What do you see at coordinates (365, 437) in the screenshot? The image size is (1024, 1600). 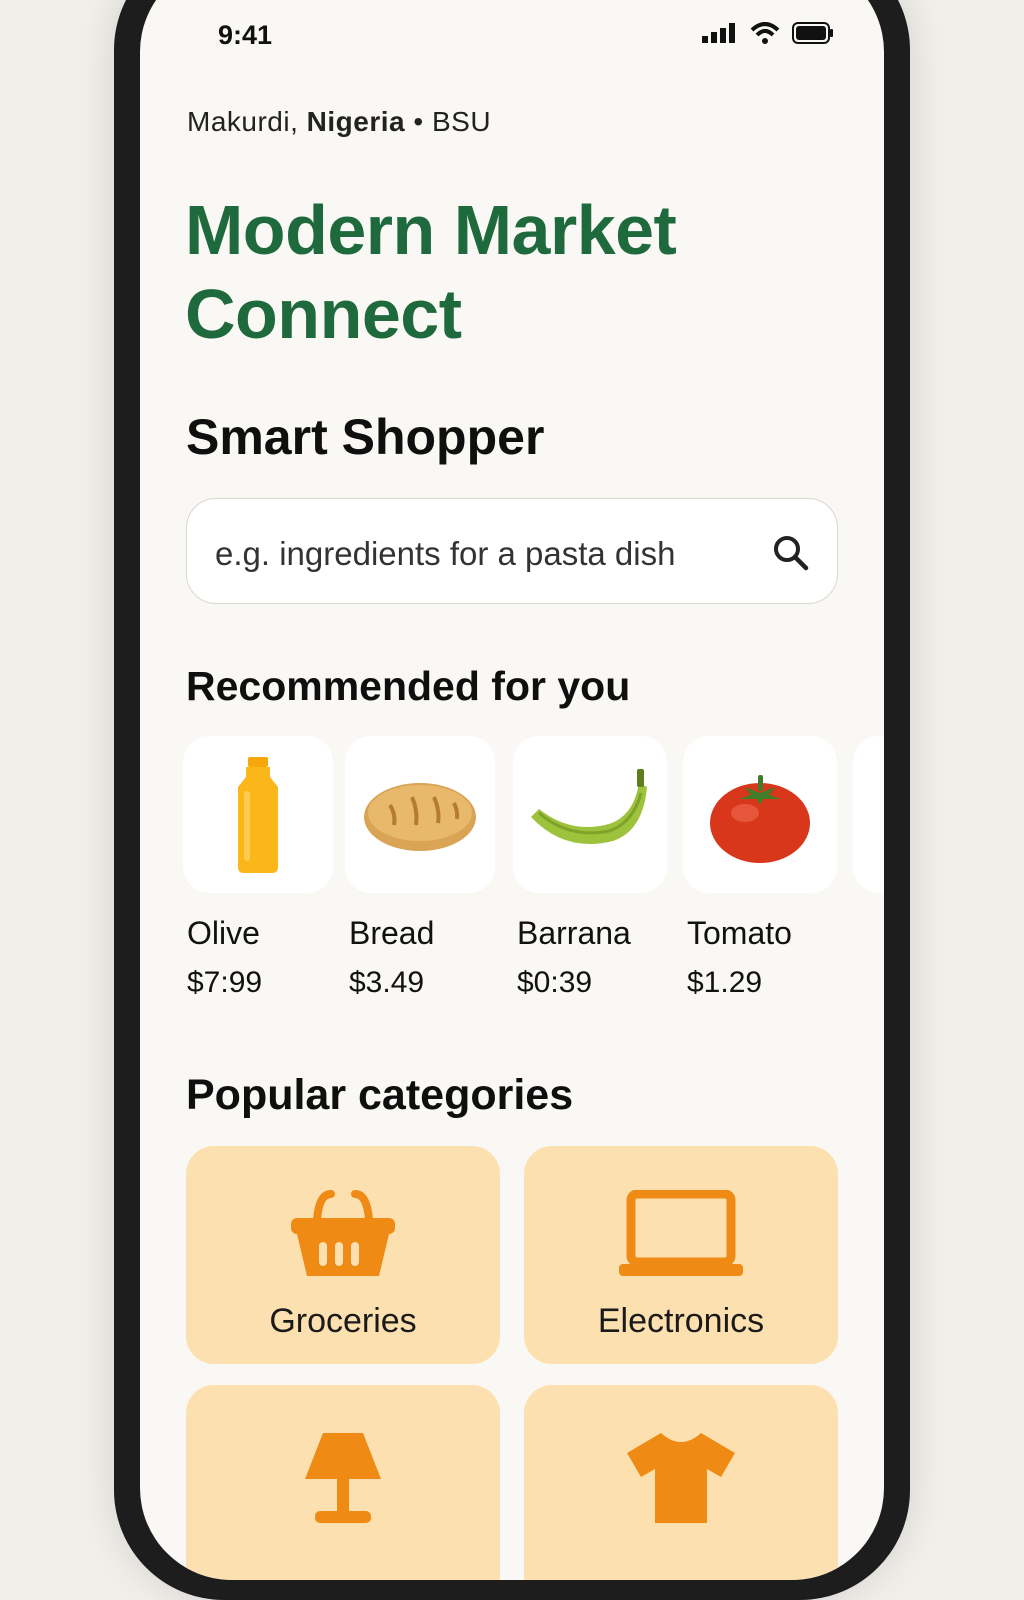 I see `smart-shopper-heading: Smart Shopper` at bounding box center [365, 437].